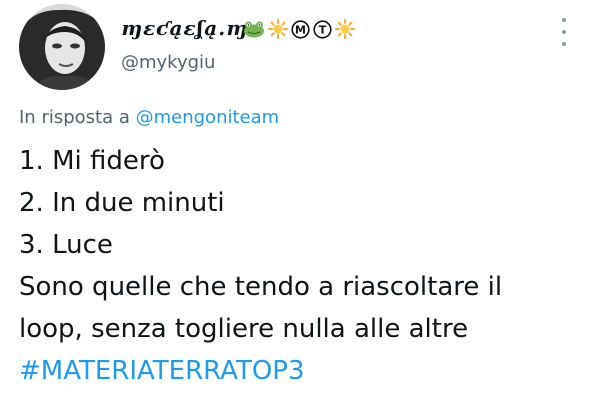  Describe the element at coordinates (254, 31) in the screenshot. I see `frog-icon` at that location.